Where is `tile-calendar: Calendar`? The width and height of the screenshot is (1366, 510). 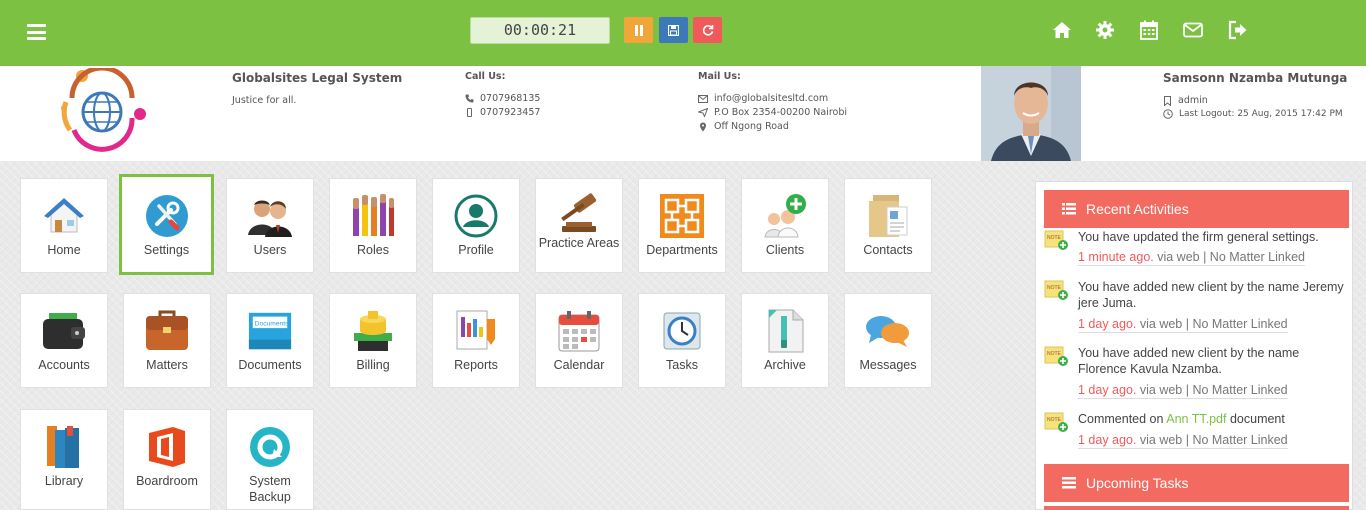
tile-calendar: Calendar is located at coordinates (579, 340).